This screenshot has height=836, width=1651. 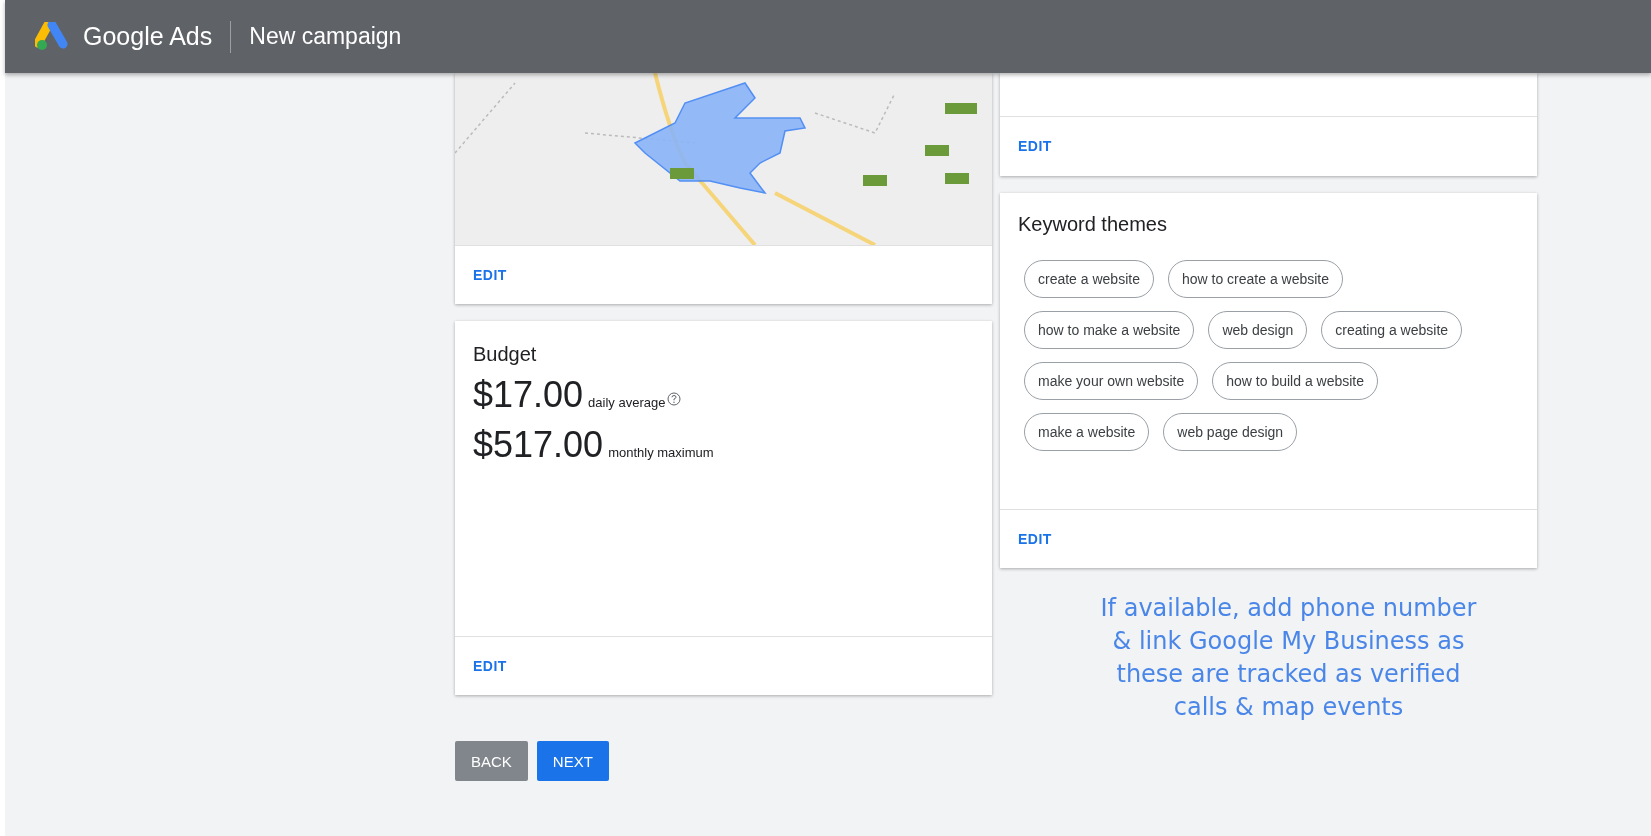 I want to click on next-button: NEXT, so click(x=572, y=761).